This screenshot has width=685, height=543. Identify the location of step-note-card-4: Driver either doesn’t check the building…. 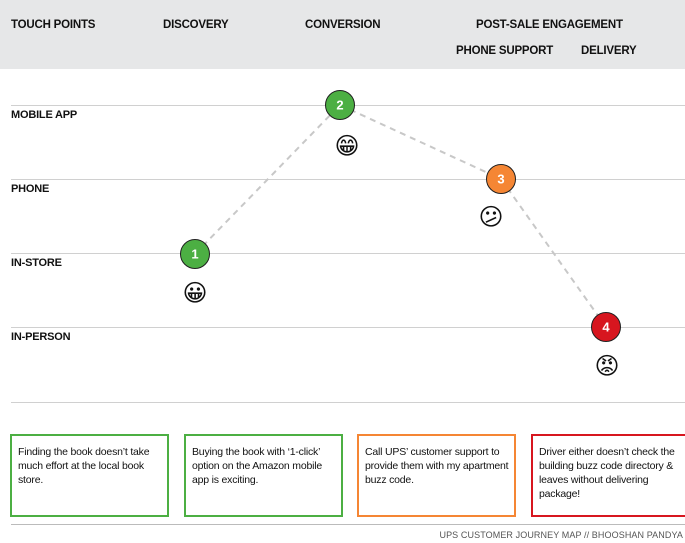
(608, 475).